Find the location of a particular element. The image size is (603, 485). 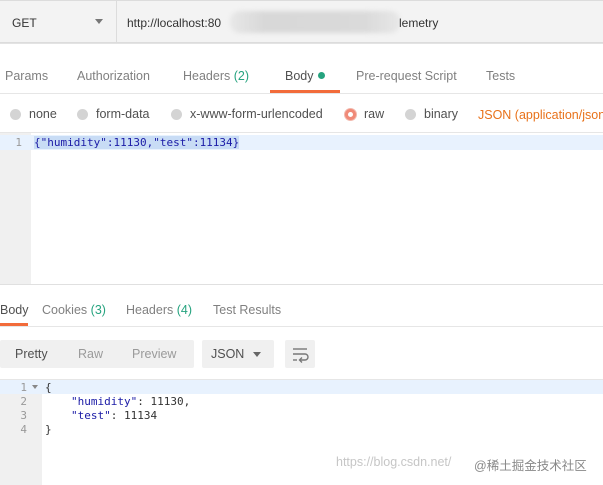

radio-binary-label: binary is located at coordinates (441, 114).